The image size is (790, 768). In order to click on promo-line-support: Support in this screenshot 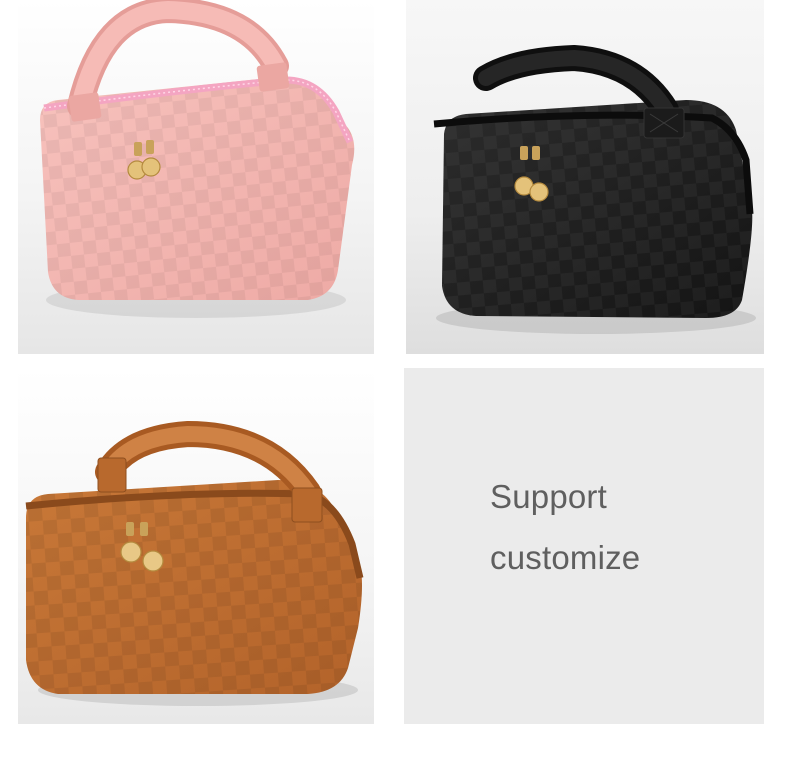, I will do `click(548, 496)`.